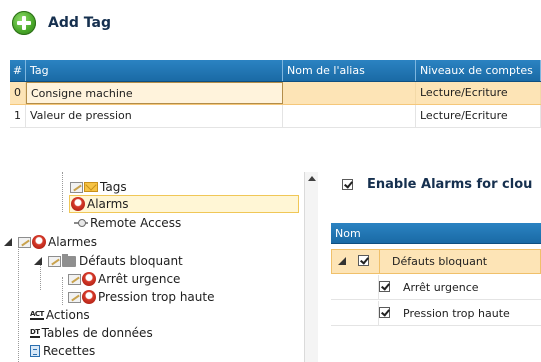 The height and width of the screenshot is (362, 541). I want to click on tree-item-label: Défauts bloquant, so click(131, 261).